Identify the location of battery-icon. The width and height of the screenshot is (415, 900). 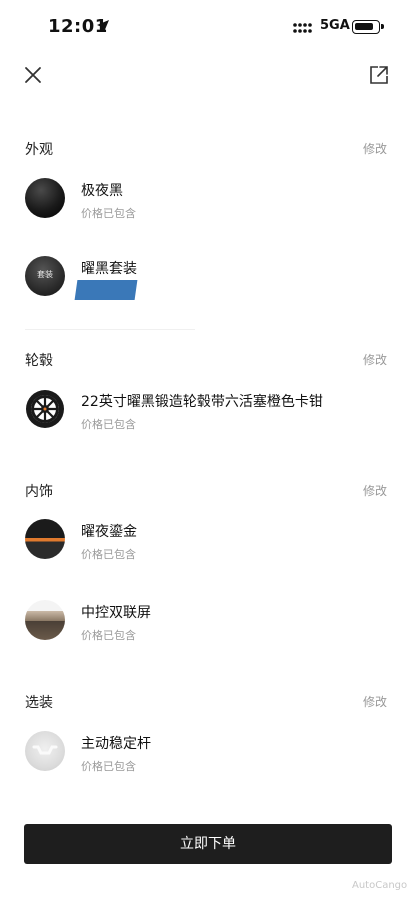
(368, 27).